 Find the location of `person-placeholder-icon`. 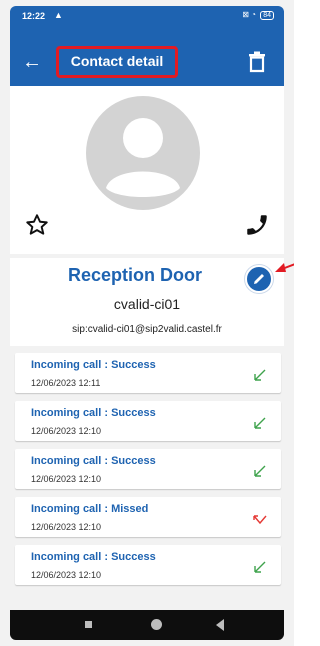

person-placeholder-icon is located at coordinates (143, 153).